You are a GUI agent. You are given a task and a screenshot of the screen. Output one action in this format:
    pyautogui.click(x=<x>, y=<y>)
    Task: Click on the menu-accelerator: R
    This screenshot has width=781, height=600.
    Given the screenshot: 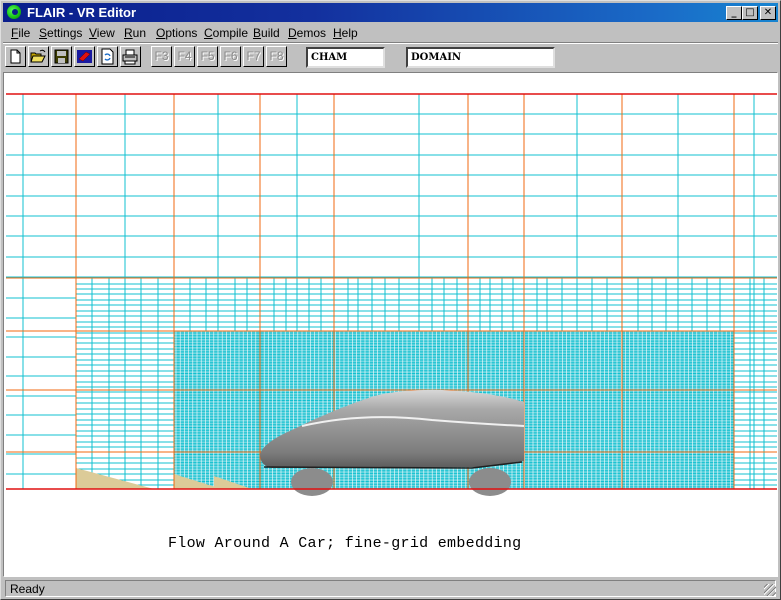 What is the action you would take?
    pyautogui.click(x=128, y=33)
    